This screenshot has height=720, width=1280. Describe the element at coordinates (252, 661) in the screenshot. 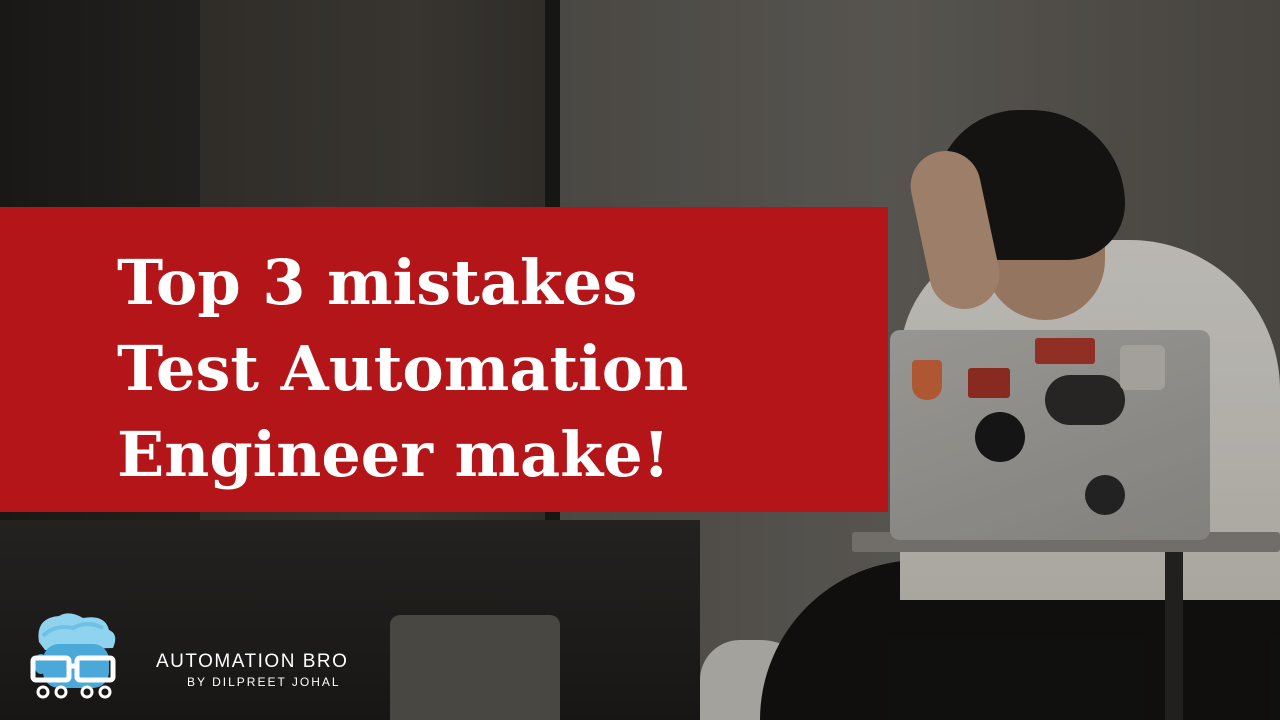

I see `brand-name: AUTOMATION BRO` at that location.